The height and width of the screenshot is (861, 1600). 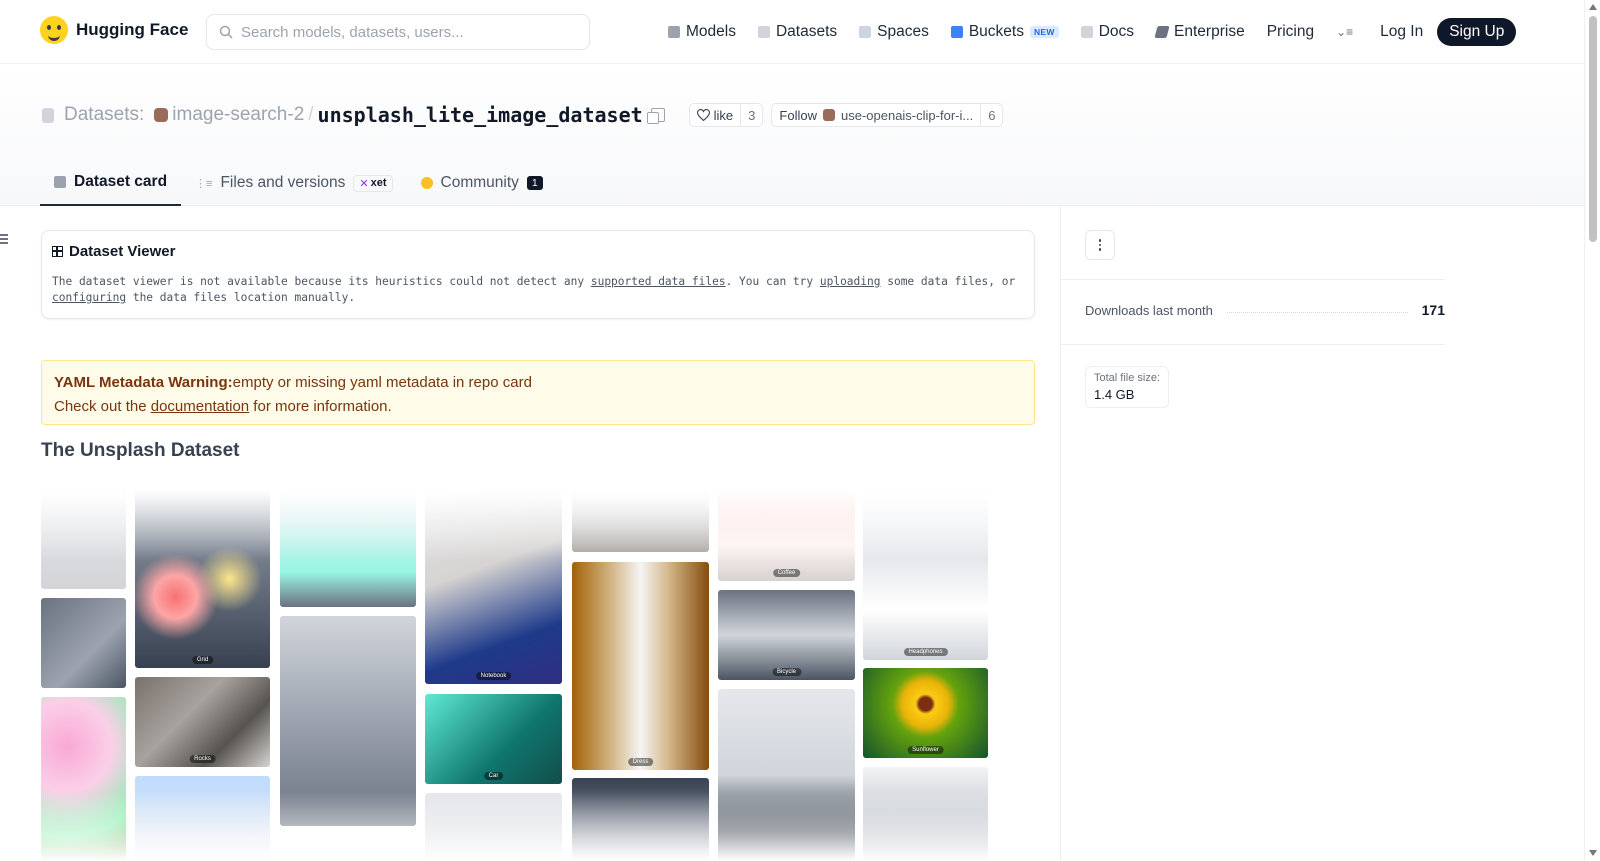 What do you see at coordinates (674, 32) in the screenshot?
I see `models-icon` at bounding box center [674, 32].